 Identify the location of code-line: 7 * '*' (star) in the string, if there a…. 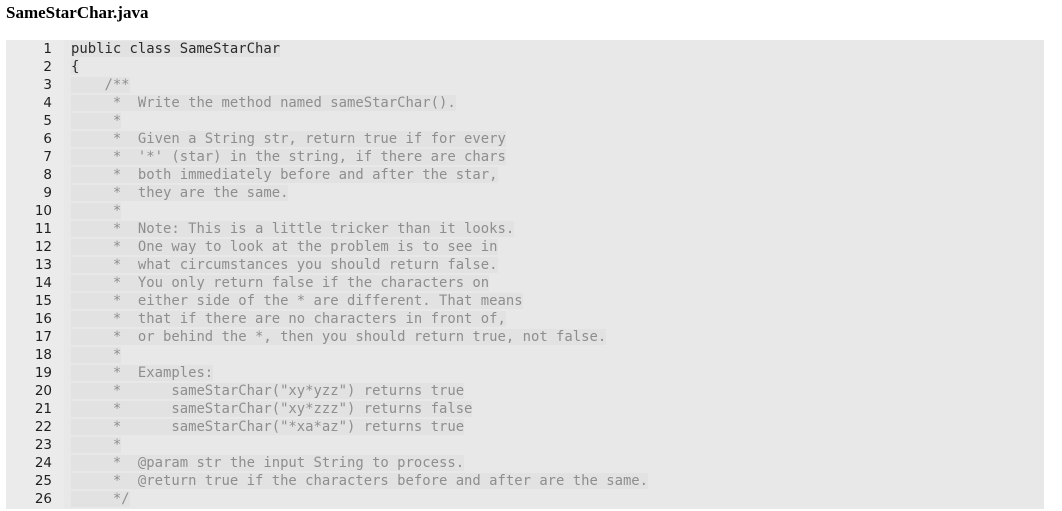
(525, 157).